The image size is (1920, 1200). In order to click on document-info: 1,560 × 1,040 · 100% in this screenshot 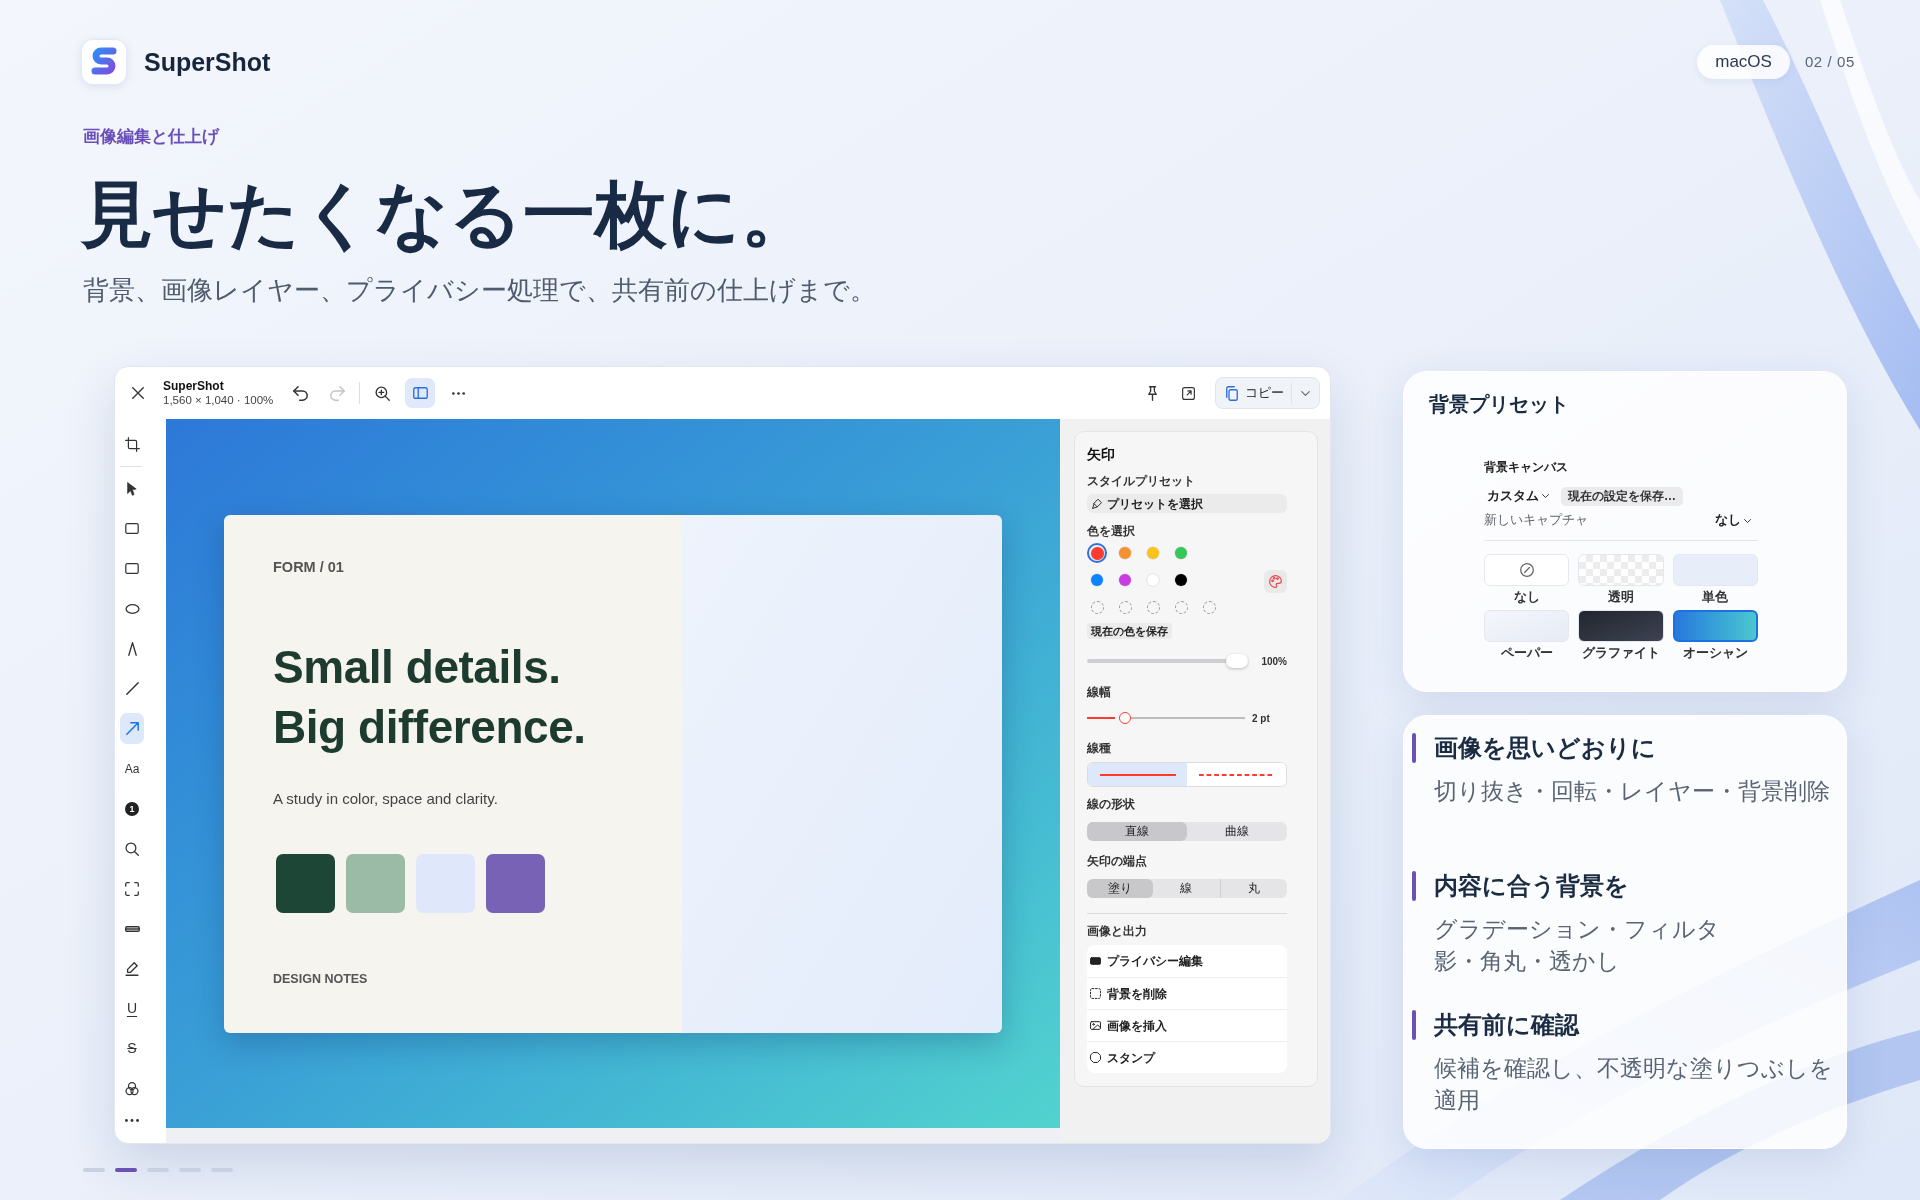, I will do `click(218, 400)`.